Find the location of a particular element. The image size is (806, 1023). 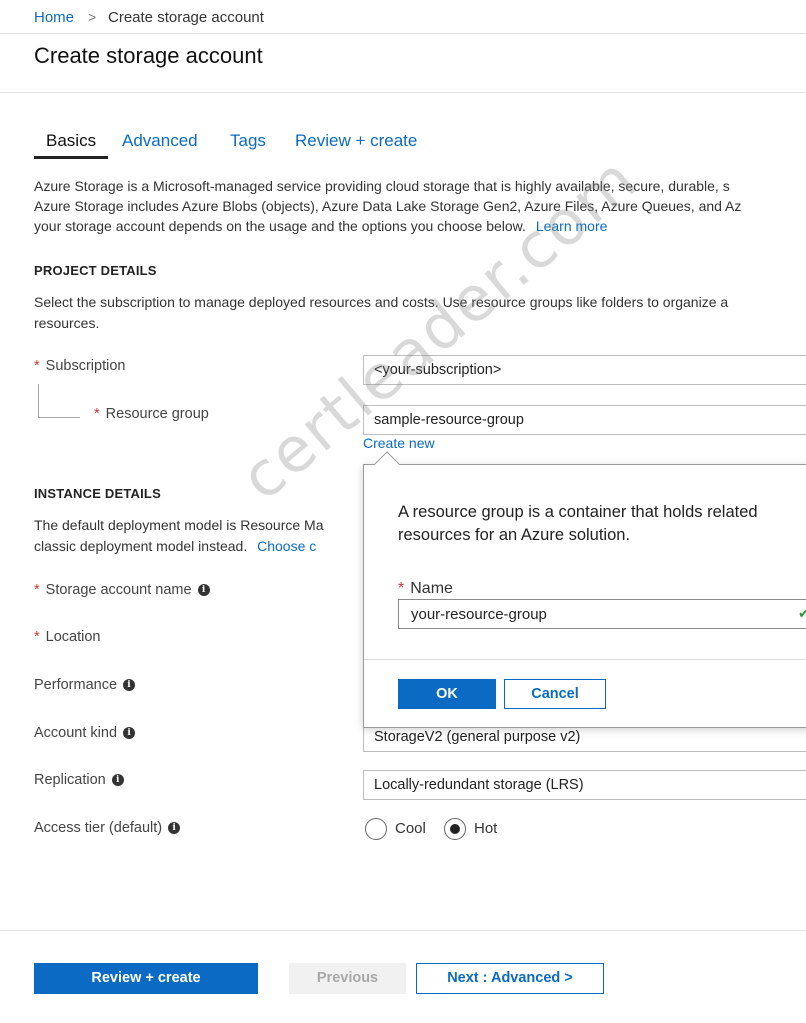

access-tier-label-text: Access tier (default) is located at coordinates (98, 828).